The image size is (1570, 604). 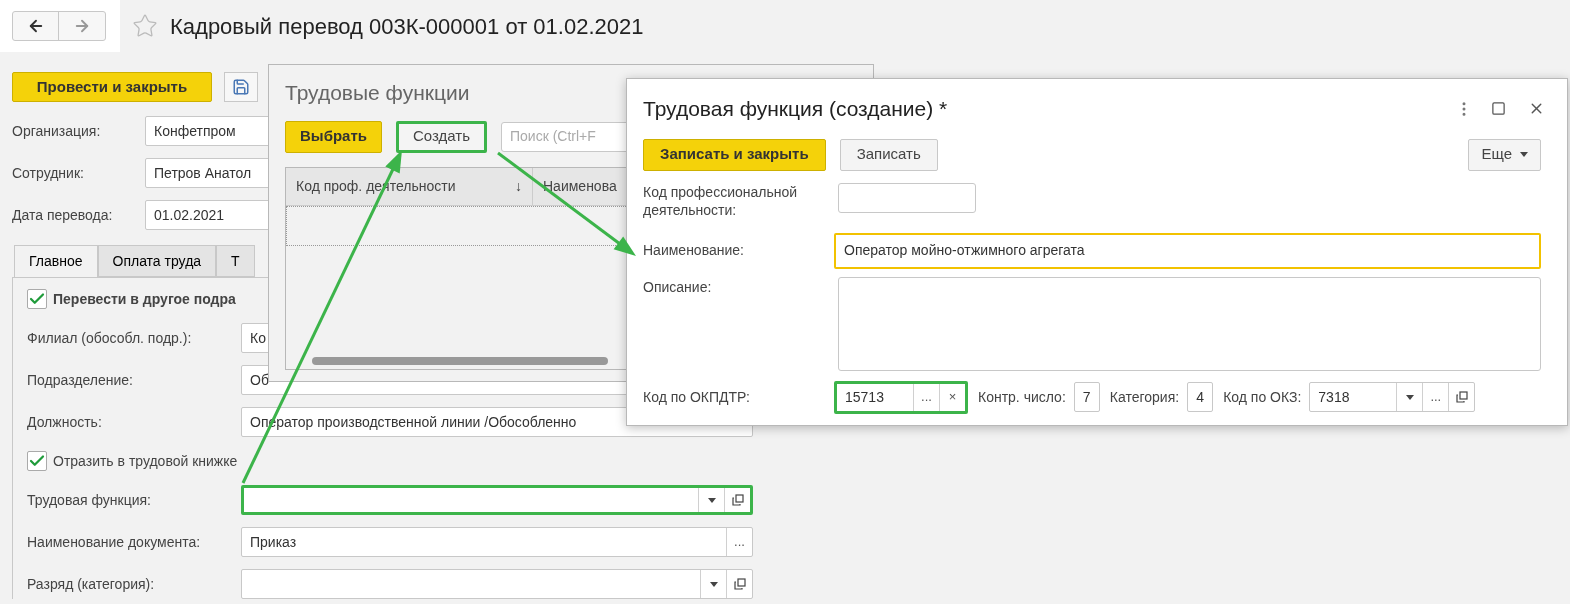 What do you see at coordinates (796, 109) in the screenshot?
I see `dialog-title: Трудовая функция (создание) *` at bounding box center [796, 109].